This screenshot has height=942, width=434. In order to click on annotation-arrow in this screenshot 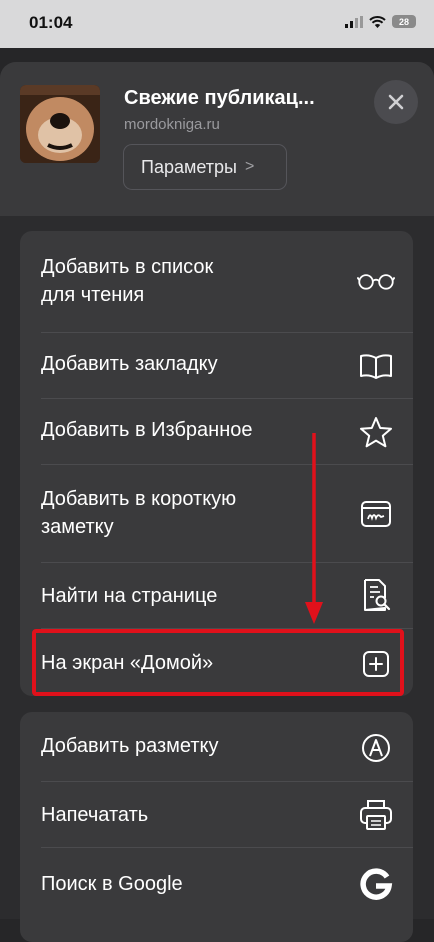, I will do `click(314, 528)`.